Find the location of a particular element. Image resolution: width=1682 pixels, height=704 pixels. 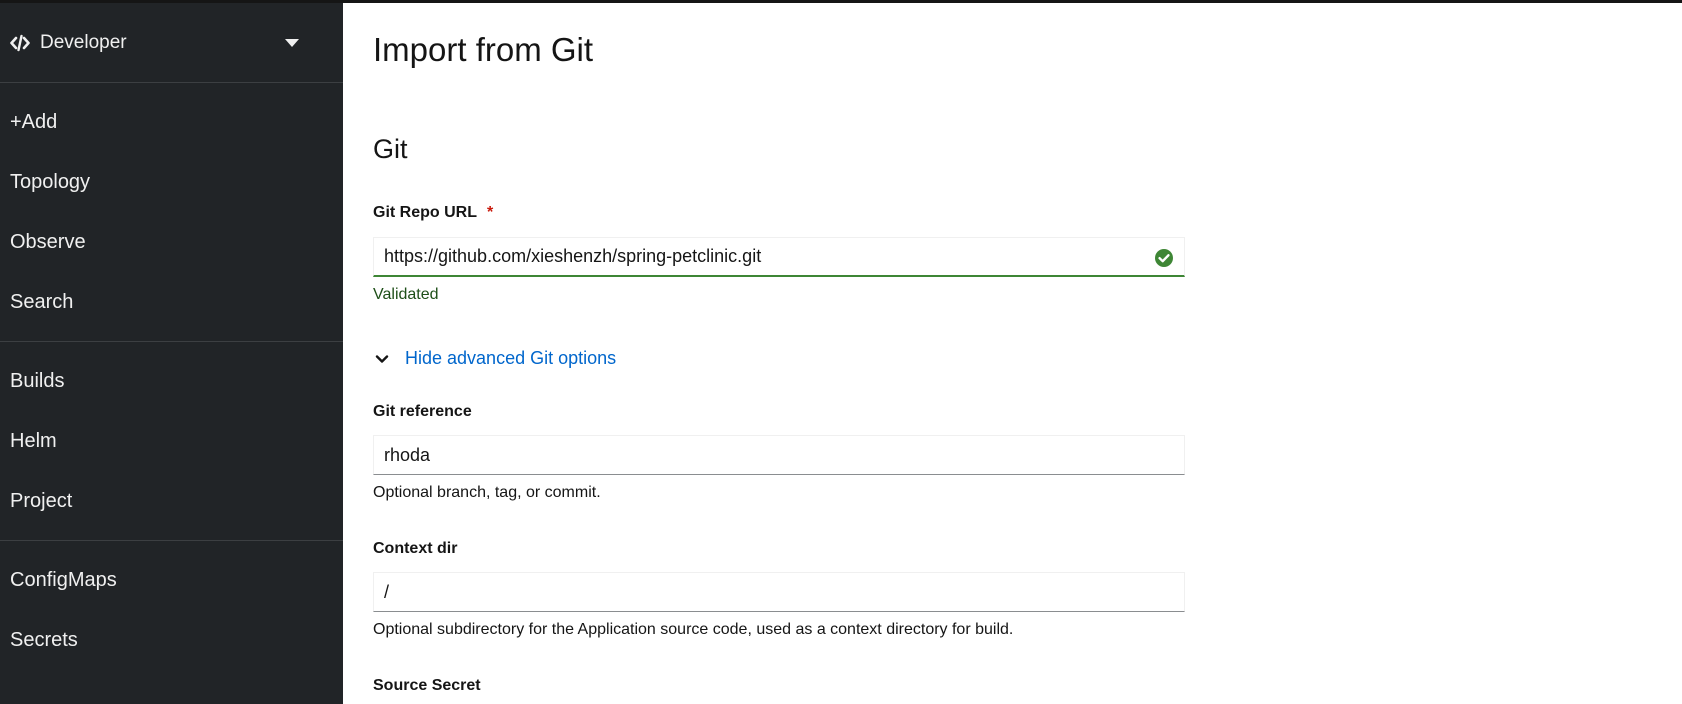

perspective-label: Developer is located at coordinates (83, 42).